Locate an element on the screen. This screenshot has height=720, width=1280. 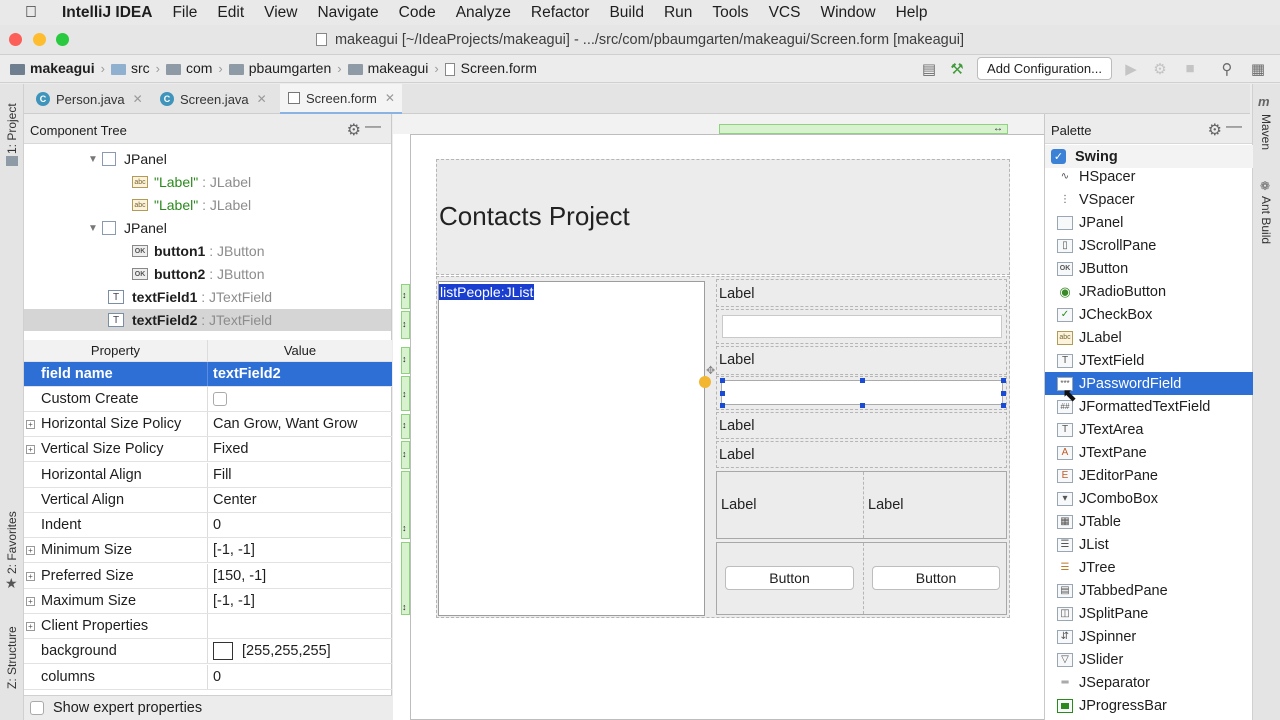
label-pair-panel is located at coordinates (861, 505).